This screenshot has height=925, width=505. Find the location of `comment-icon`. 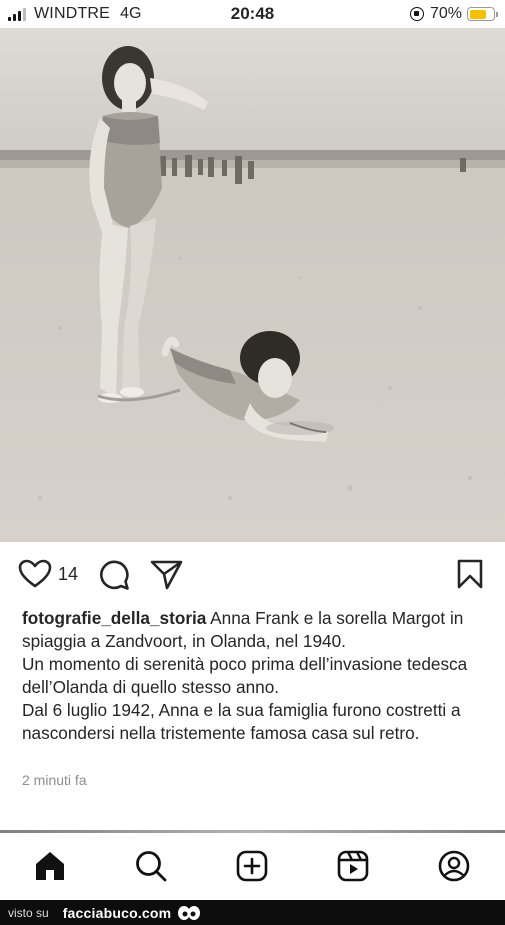

comment-icon is located at coordinates (114, 575).